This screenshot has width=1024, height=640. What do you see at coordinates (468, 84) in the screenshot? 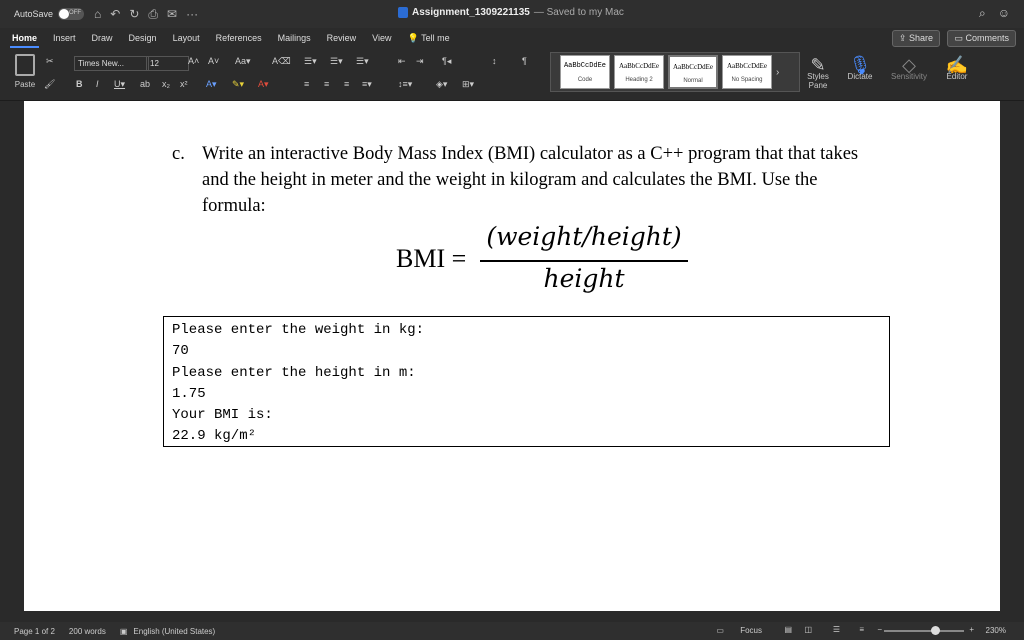
I see `borders-icon: ⊞▾` at bounding box center [468, 84].